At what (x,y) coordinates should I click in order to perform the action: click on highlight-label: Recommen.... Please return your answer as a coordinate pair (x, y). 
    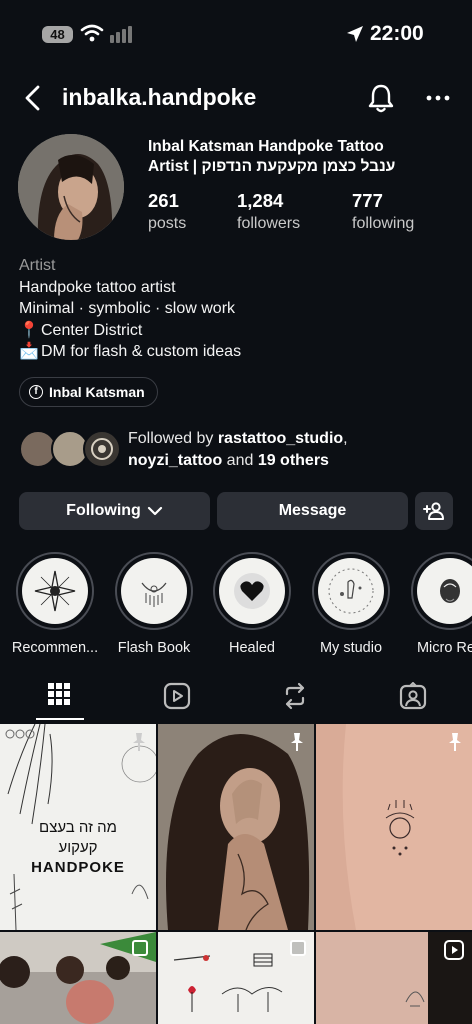
    Looking at the image, I should click on (55, 648).